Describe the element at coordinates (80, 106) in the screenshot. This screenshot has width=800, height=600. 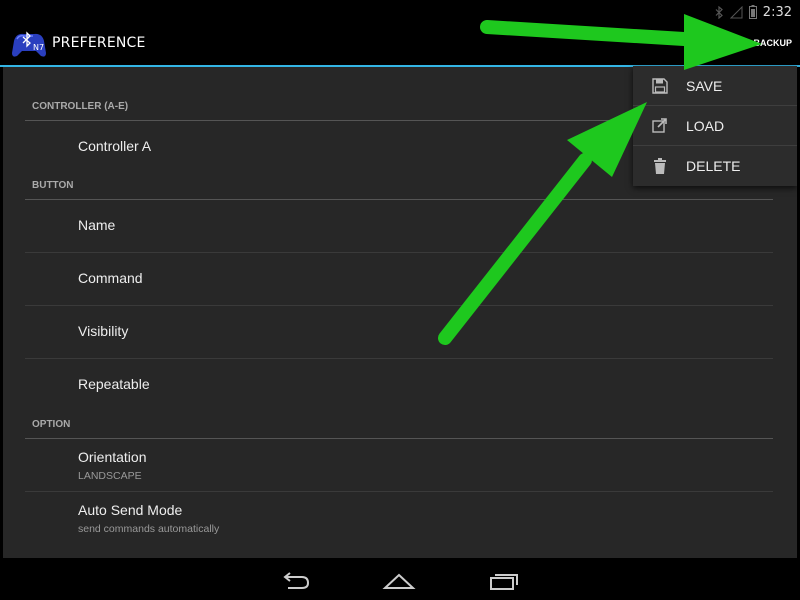
I see `section-header-label: CONTROLLER (A-E)` at that location.